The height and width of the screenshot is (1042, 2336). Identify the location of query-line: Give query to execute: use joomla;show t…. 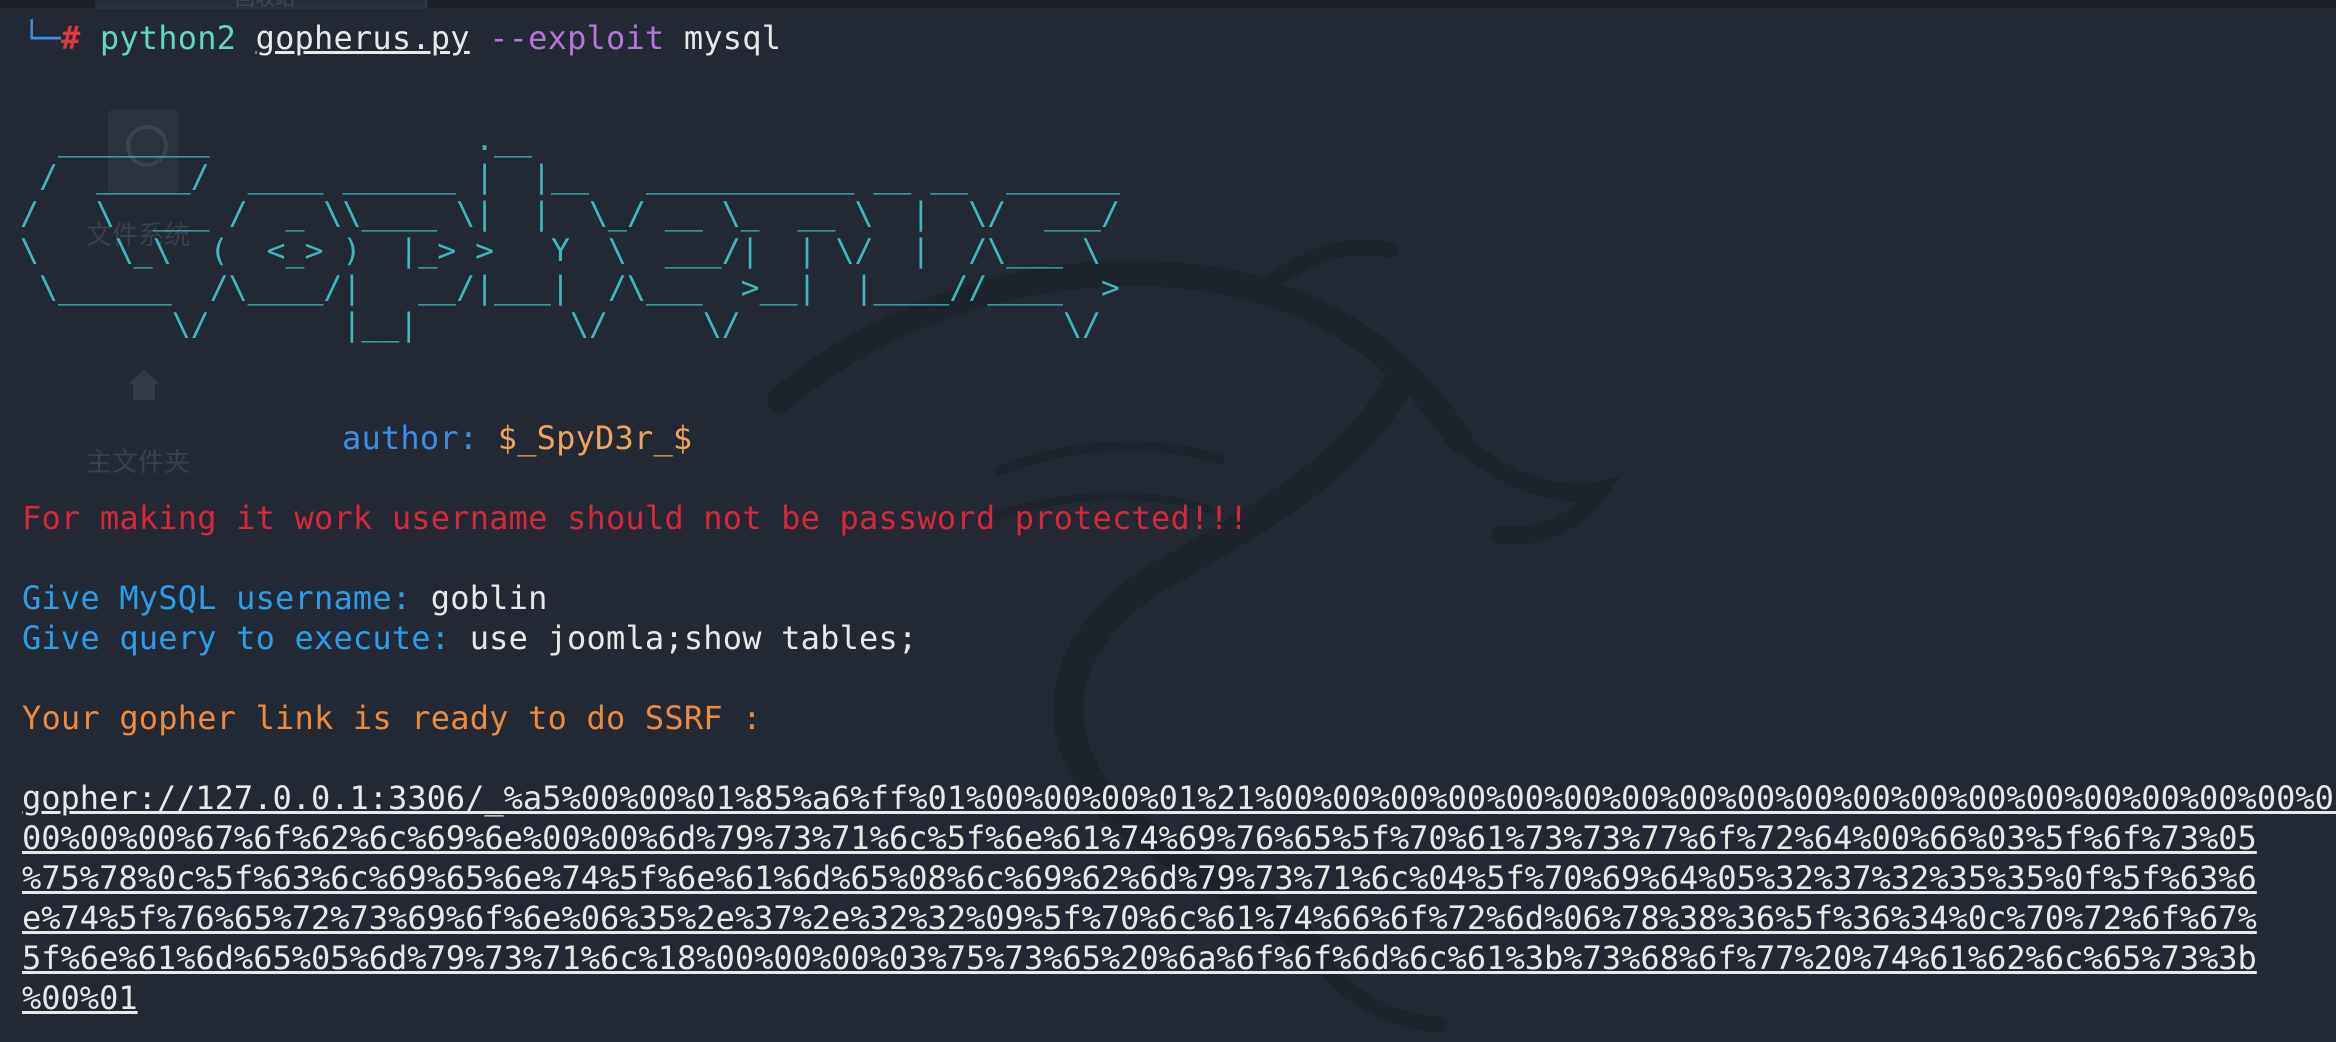
(469, 638).